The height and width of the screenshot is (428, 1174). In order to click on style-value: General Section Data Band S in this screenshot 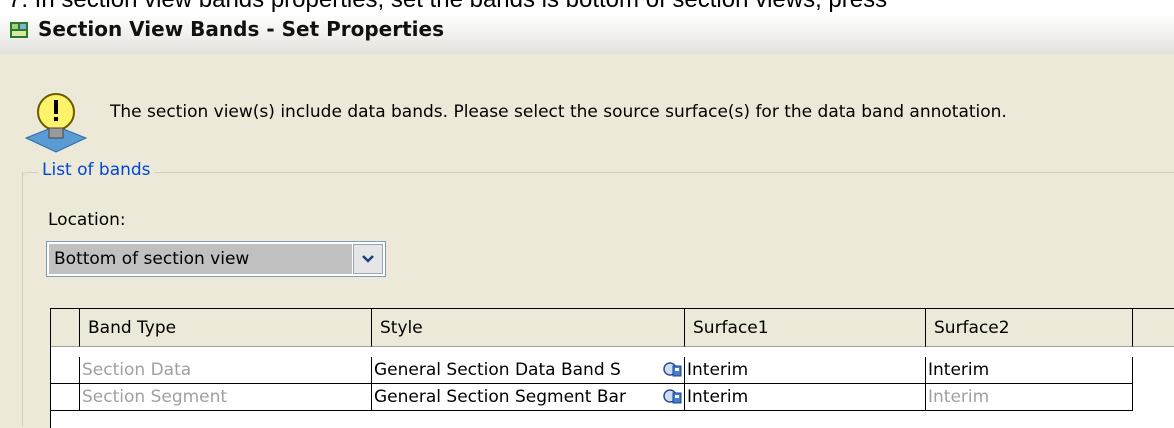, I will do `click(497, 370)`.